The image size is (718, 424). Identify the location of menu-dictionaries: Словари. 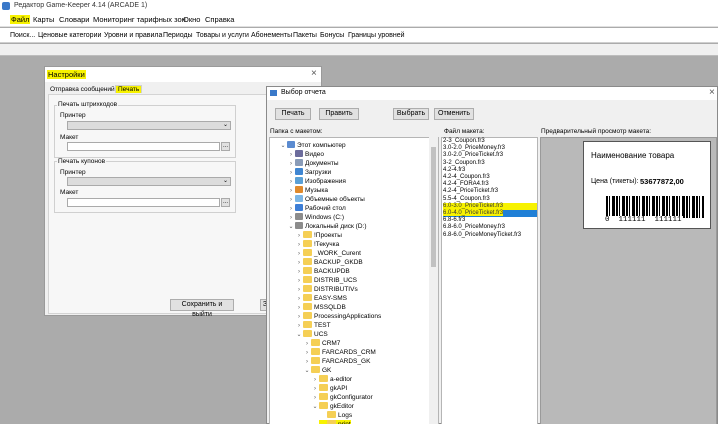
(74, 19).